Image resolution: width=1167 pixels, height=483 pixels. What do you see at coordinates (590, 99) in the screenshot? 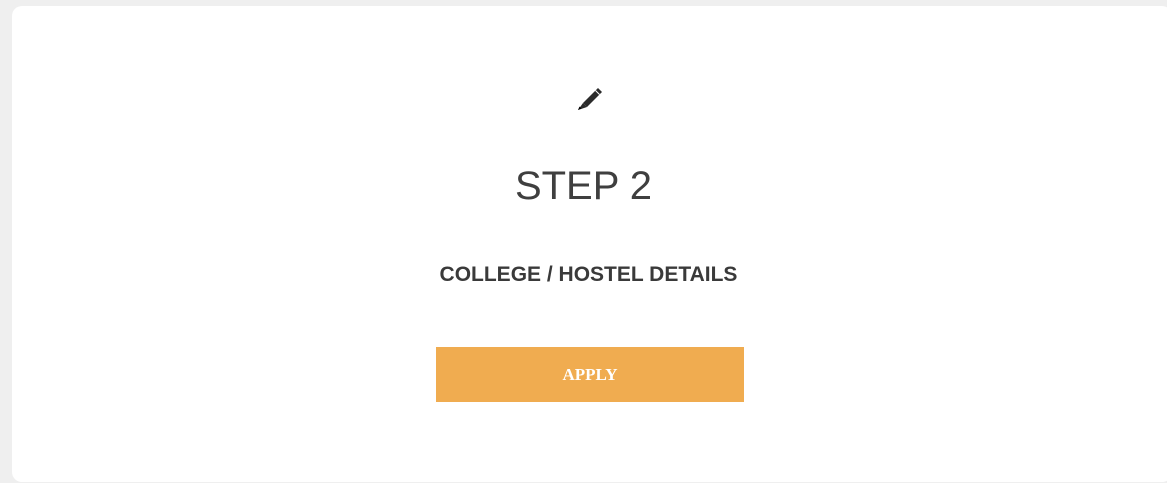
I see `pencil-icon` at bounding box center [590, 99].